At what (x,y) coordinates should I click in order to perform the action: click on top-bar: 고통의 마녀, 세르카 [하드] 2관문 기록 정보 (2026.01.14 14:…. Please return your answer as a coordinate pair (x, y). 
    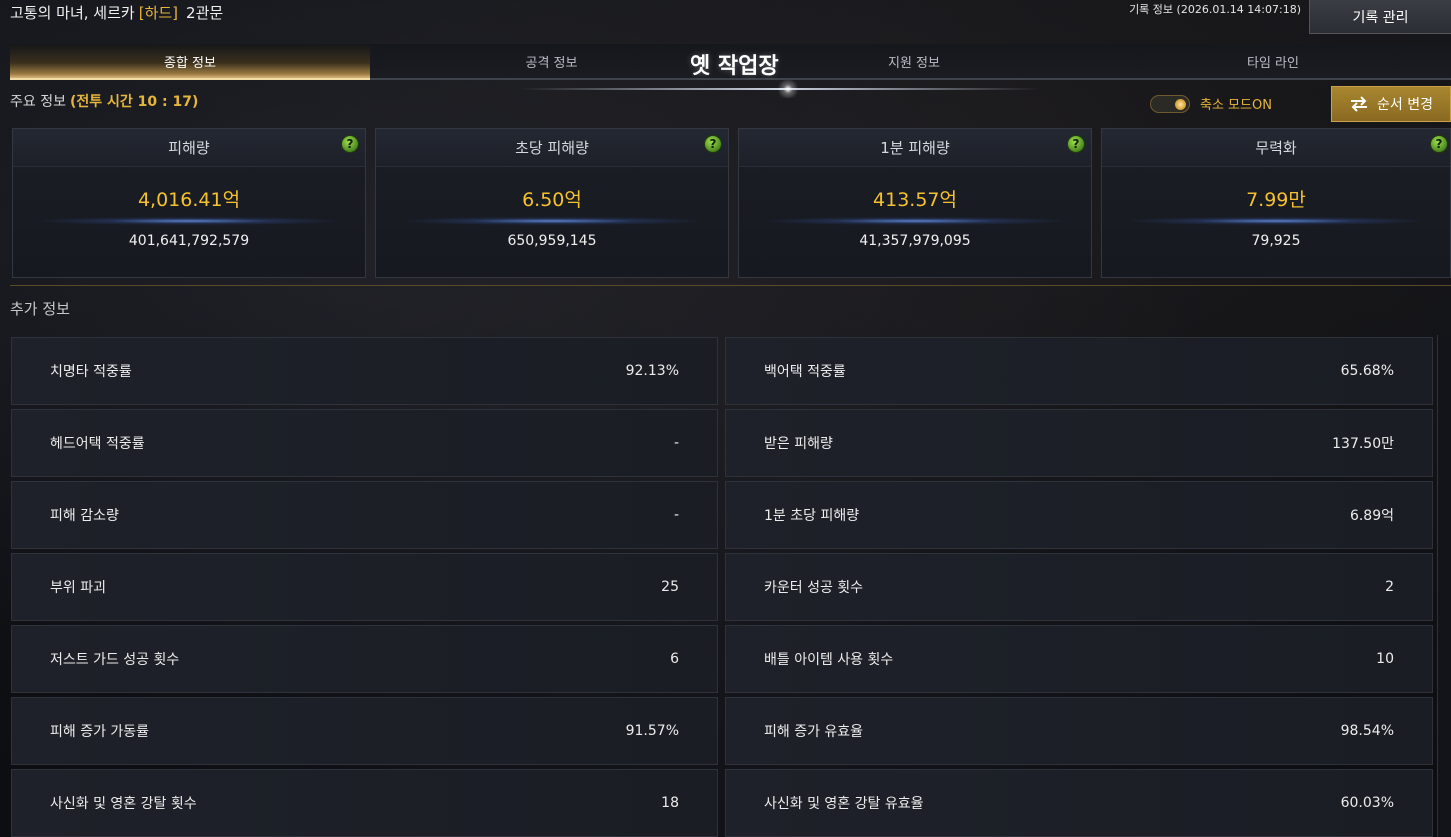
    Looking at the image, I should click on (725, 20).